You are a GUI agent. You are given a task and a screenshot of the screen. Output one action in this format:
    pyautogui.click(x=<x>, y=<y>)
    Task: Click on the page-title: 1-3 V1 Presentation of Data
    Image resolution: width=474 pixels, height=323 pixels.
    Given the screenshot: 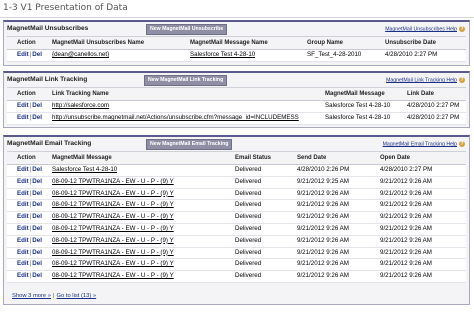 What is the action you would take?
    pyautogui.click(x=65, y=8)
    